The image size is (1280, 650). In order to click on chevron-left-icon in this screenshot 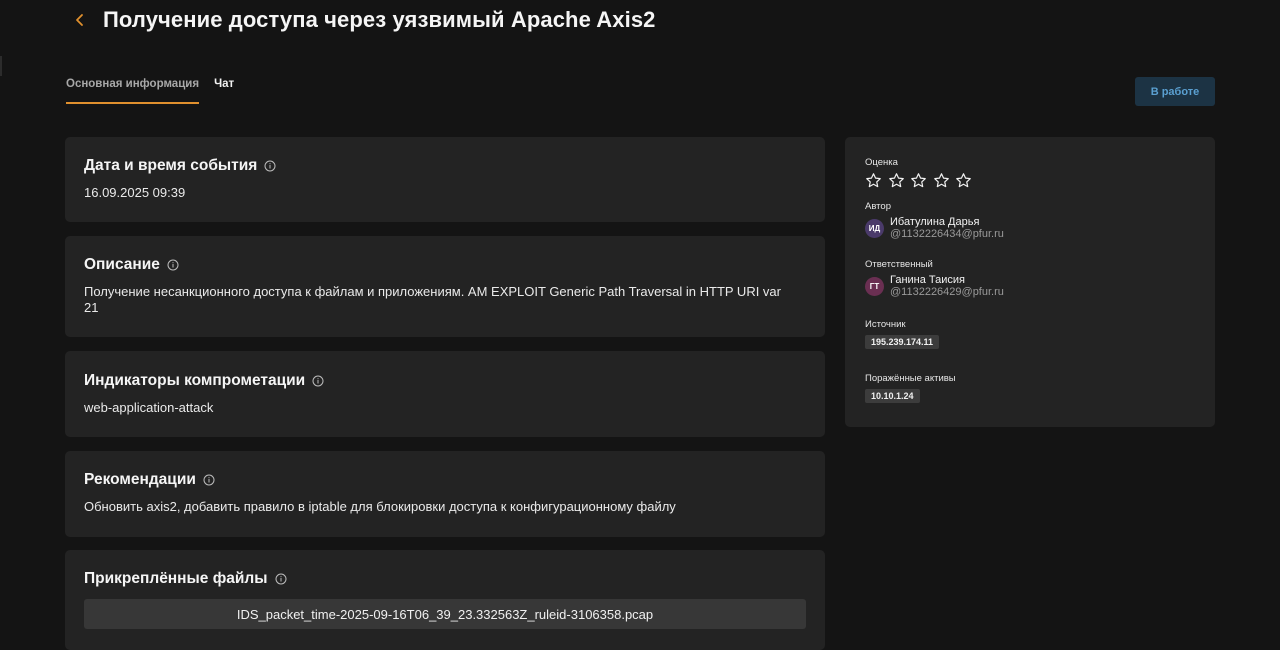, I will do `click(79, 20)`.